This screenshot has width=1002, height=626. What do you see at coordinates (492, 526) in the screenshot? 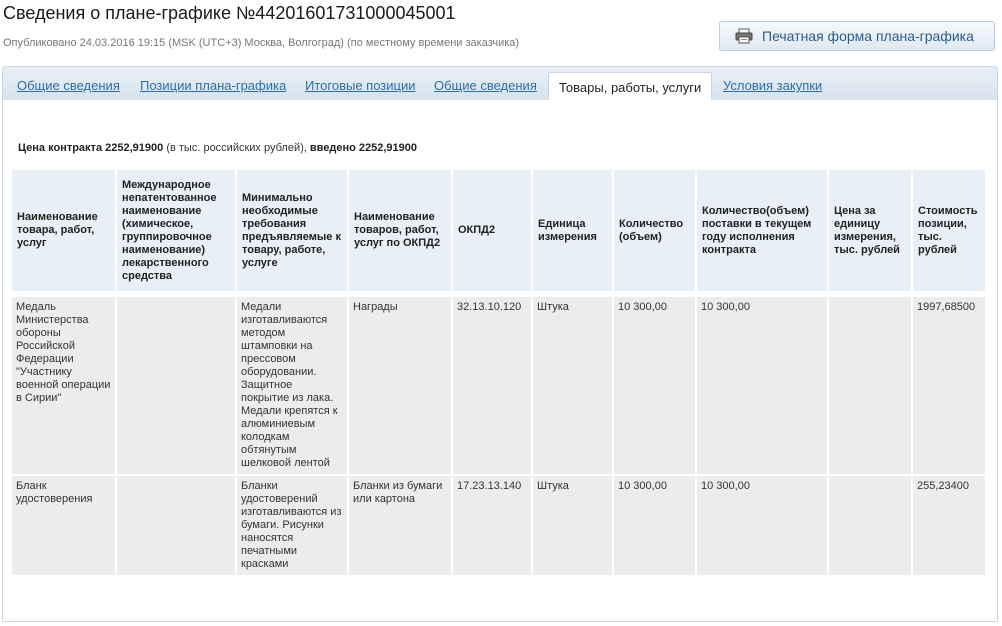
I see `table-cell: 17.23.13.140` at bounding box center [492, 526].